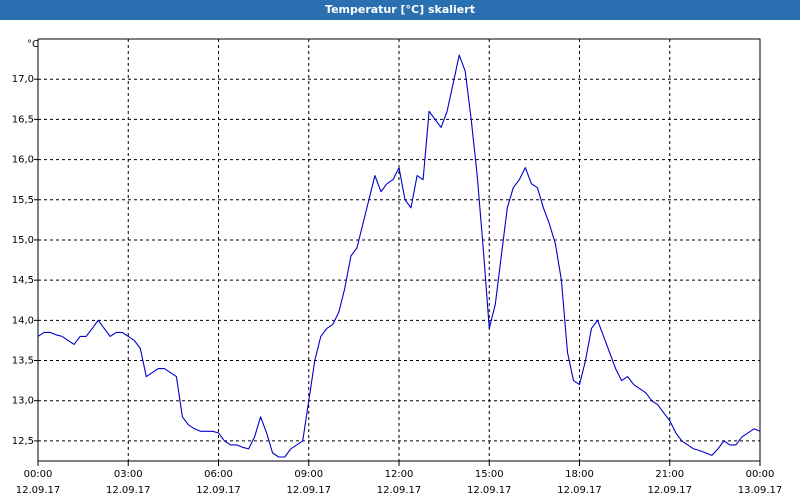  What do you see at coordinates (218, 474) in the screenshot?
I see `x-tick-time: 06:00` at bounding box center [218, 474].